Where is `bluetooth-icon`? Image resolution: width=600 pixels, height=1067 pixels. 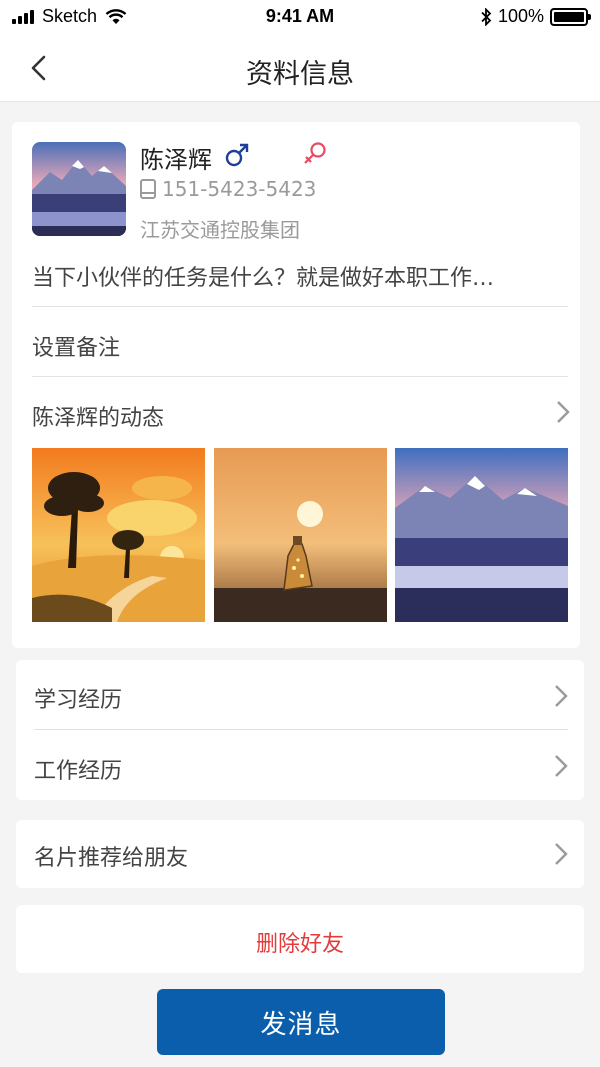
bluetooth-icon is located at coordinates (486, 16).